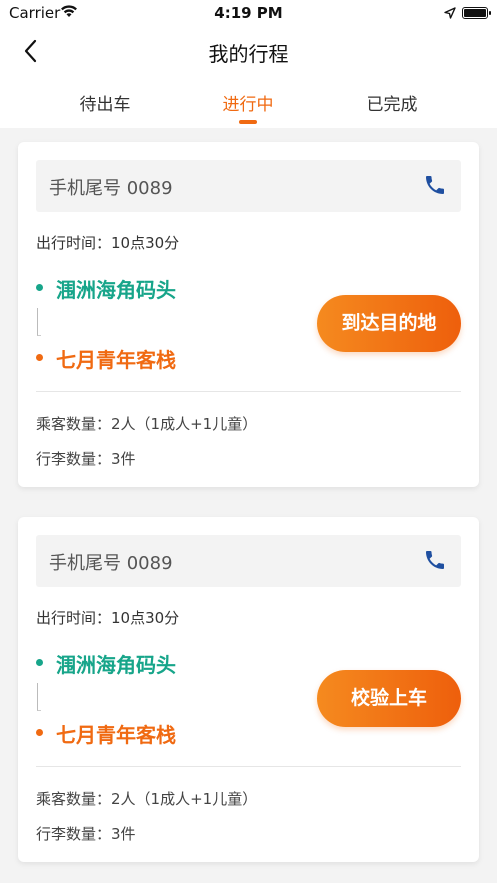 This screenshot has width=497, height=883. Describe the element at coordinates (392, 105) in the screenshot. I see `tab-completed-label: 已完成` at that location.